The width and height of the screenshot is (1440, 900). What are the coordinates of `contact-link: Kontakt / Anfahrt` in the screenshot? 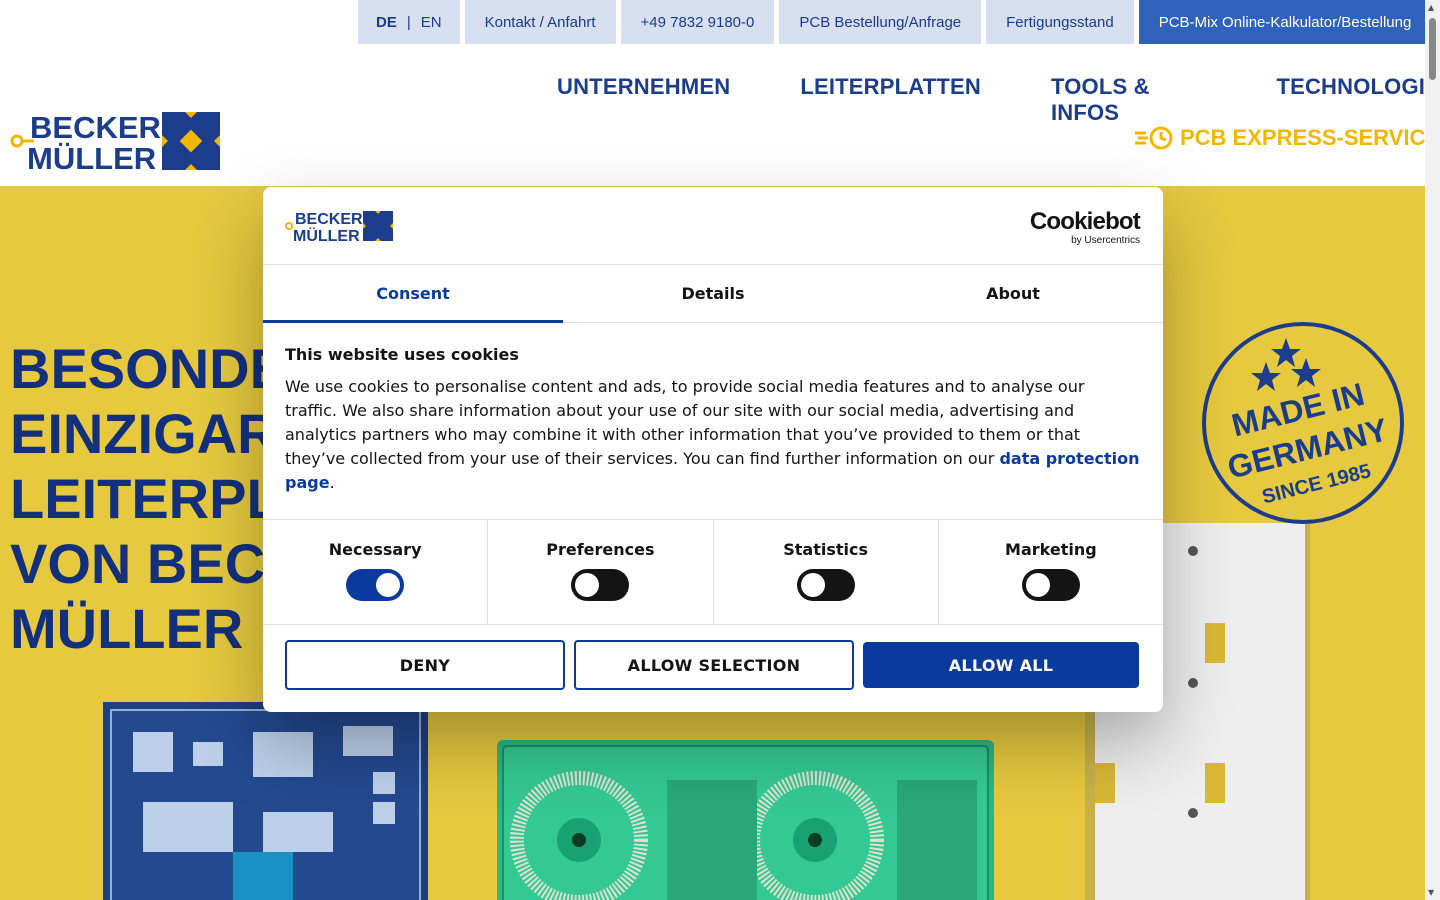 It's located at (540, 22).